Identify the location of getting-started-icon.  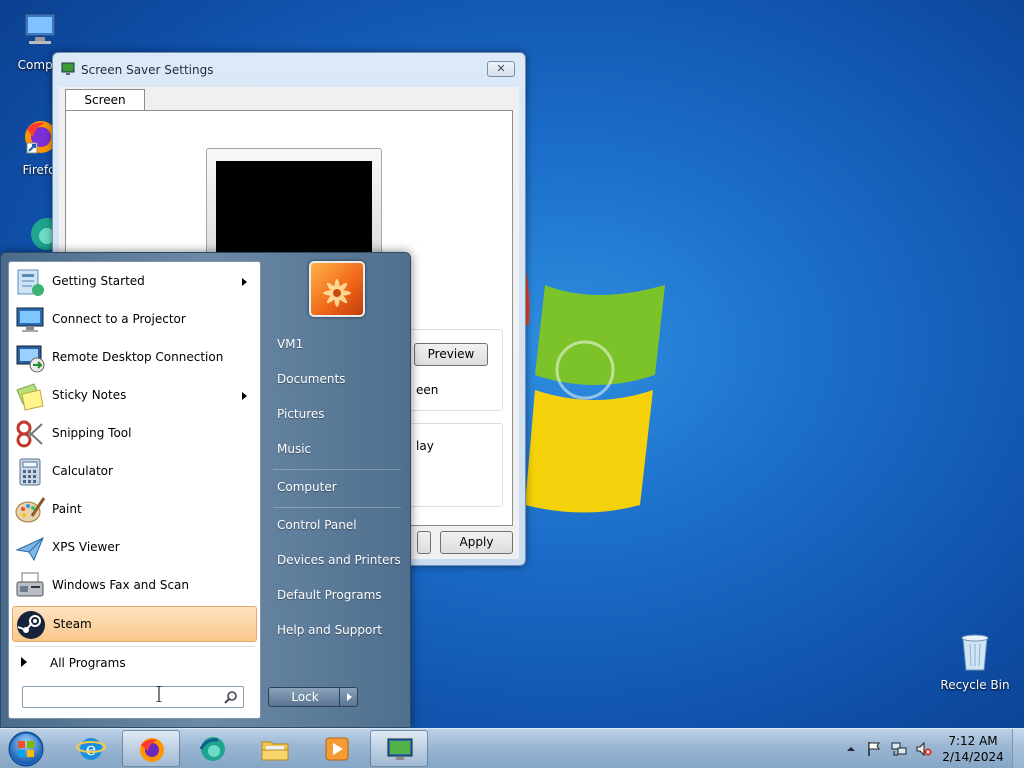
(30, 282).